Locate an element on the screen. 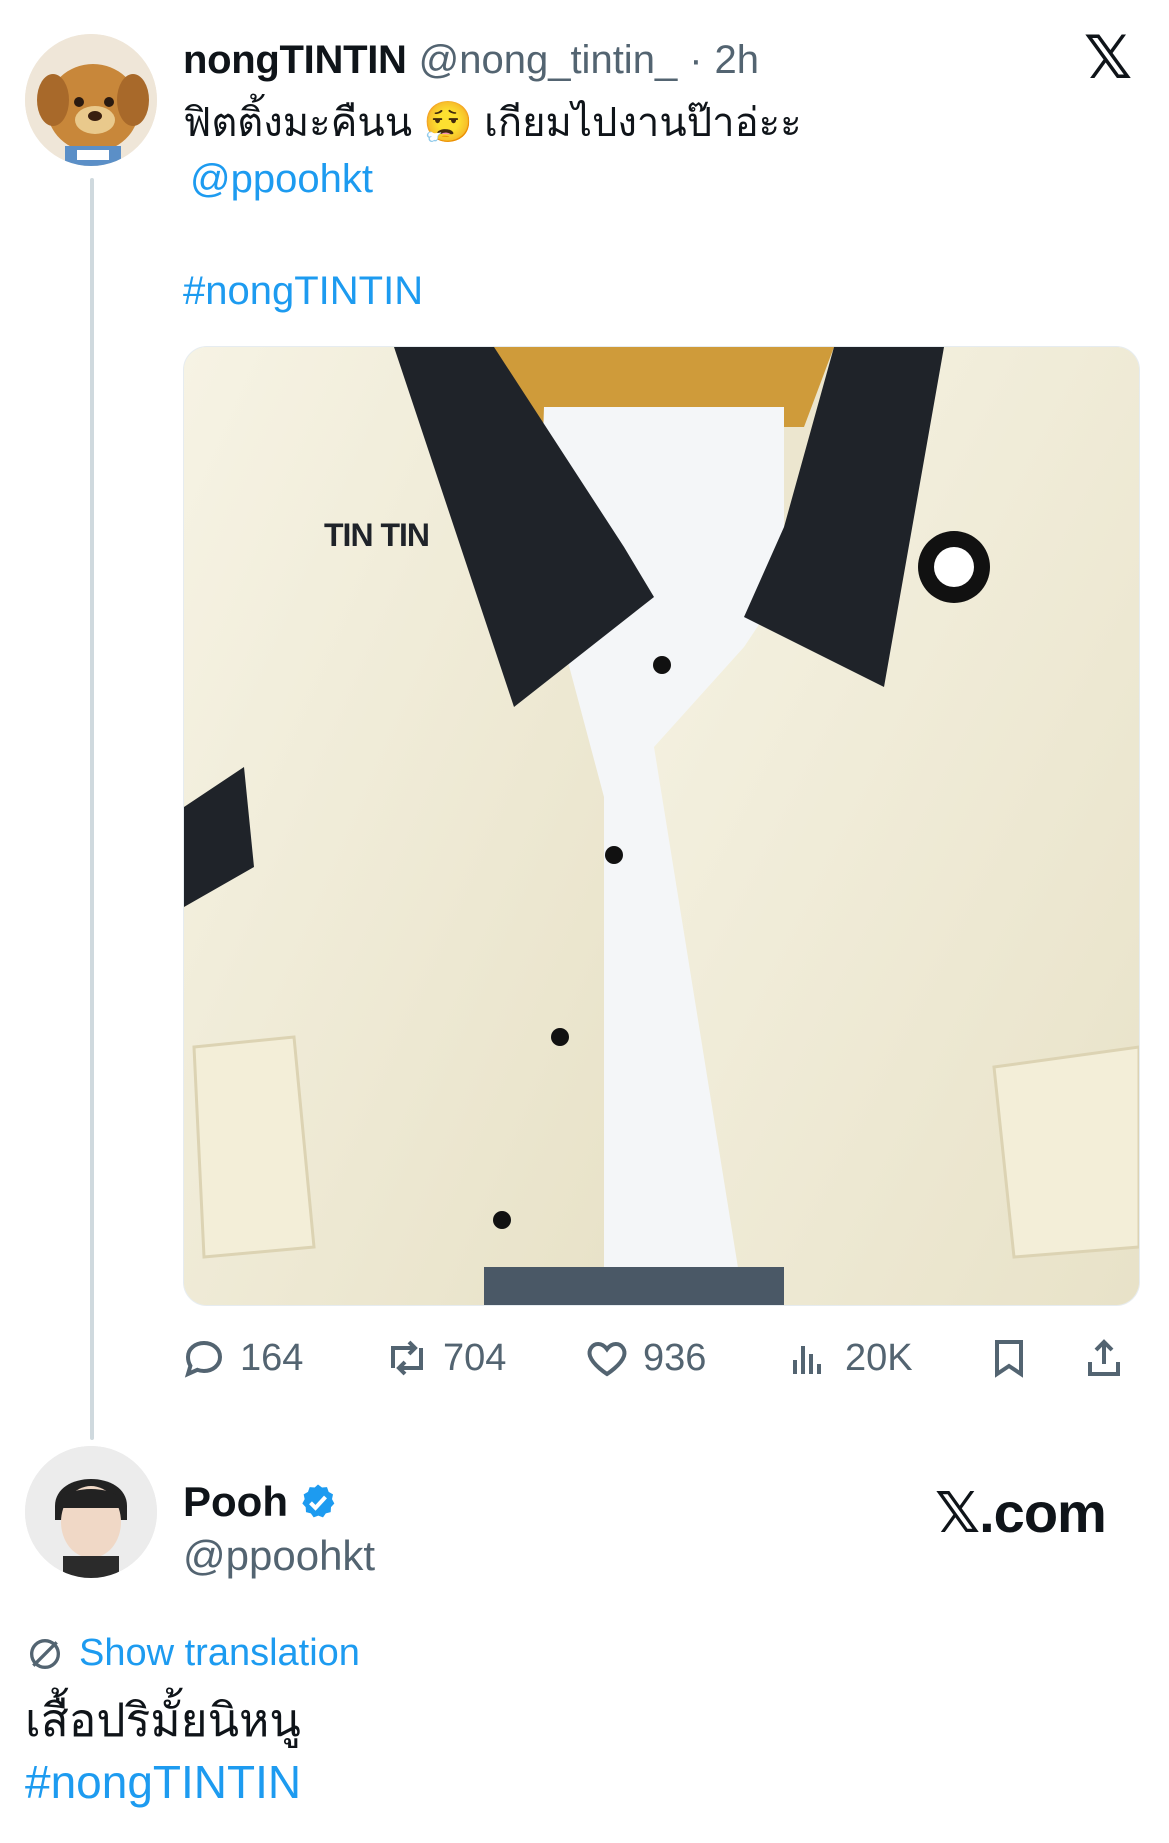  like-count: 936 is located at coordinates (675, 1357).